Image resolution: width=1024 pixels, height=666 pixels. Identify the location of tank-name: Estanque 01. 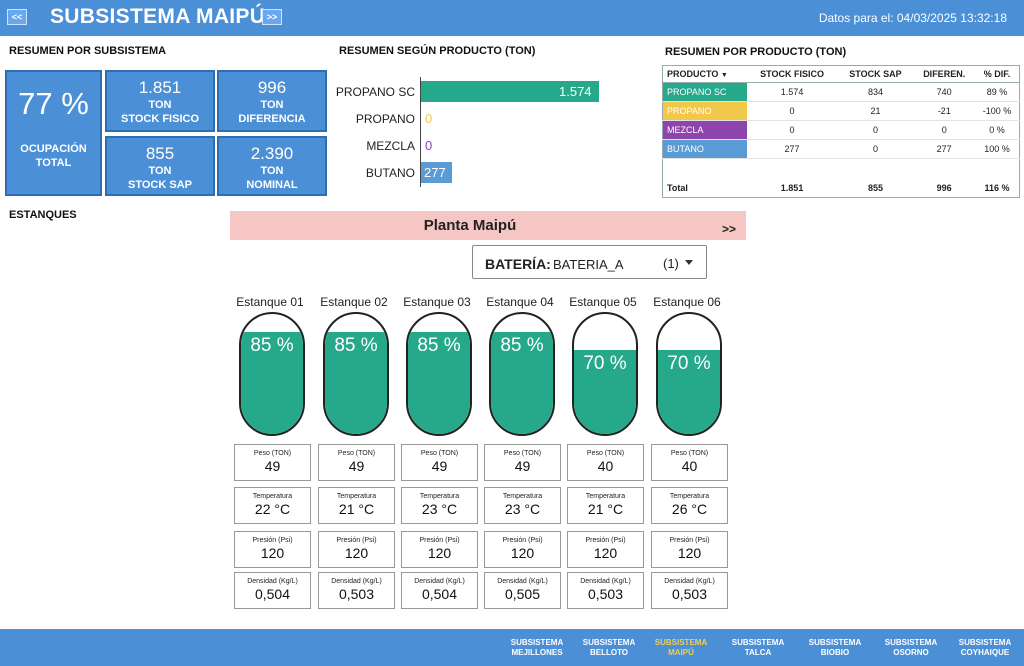
(270, 302).